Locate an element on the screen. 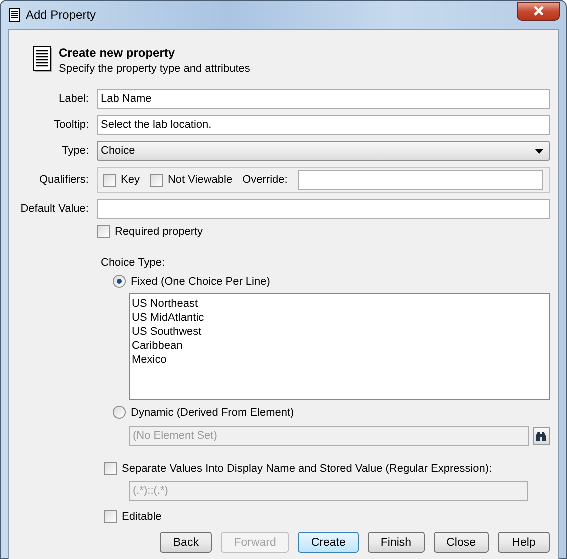 The image size is (567, 559). list-item: US Southwest is located at coordinates (167, 332).